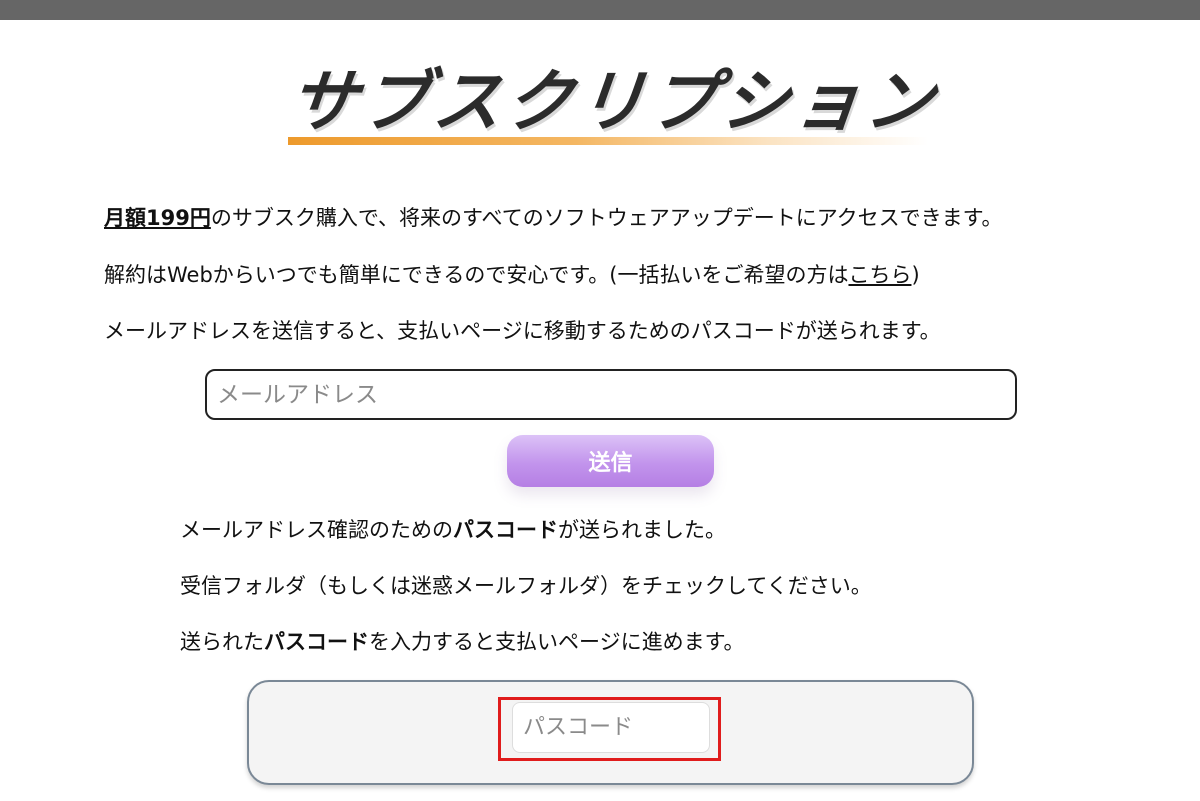  I want to click on confirmation-line-sent-suffix: が送られました。, so click(642, 530).